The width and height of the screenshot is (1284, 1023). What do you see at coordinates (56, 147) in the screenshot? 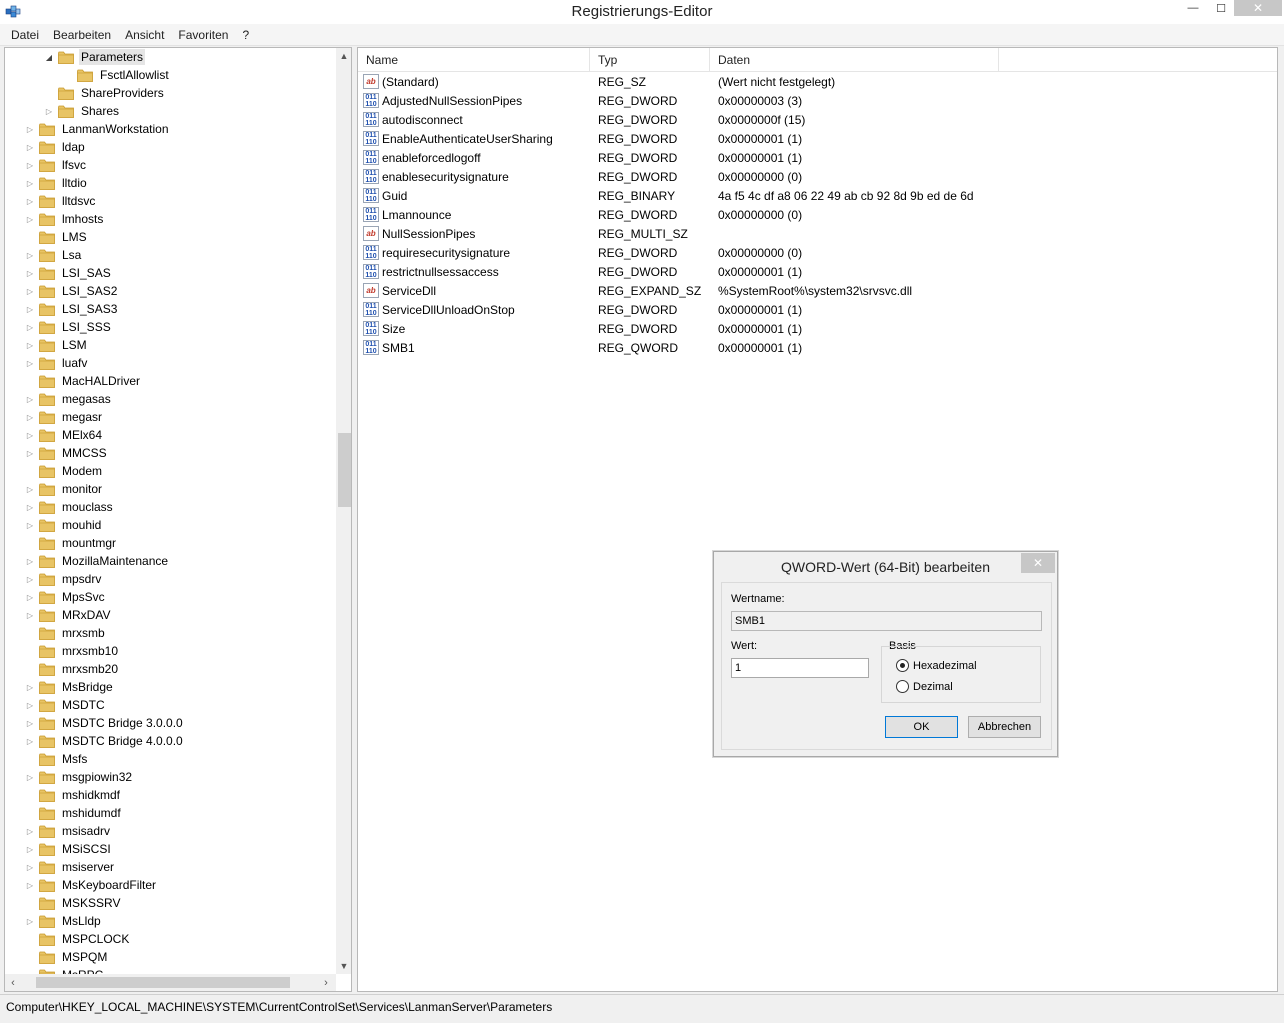
I see `tree-item: ▷ ldap` at bounding box center [56, 147].